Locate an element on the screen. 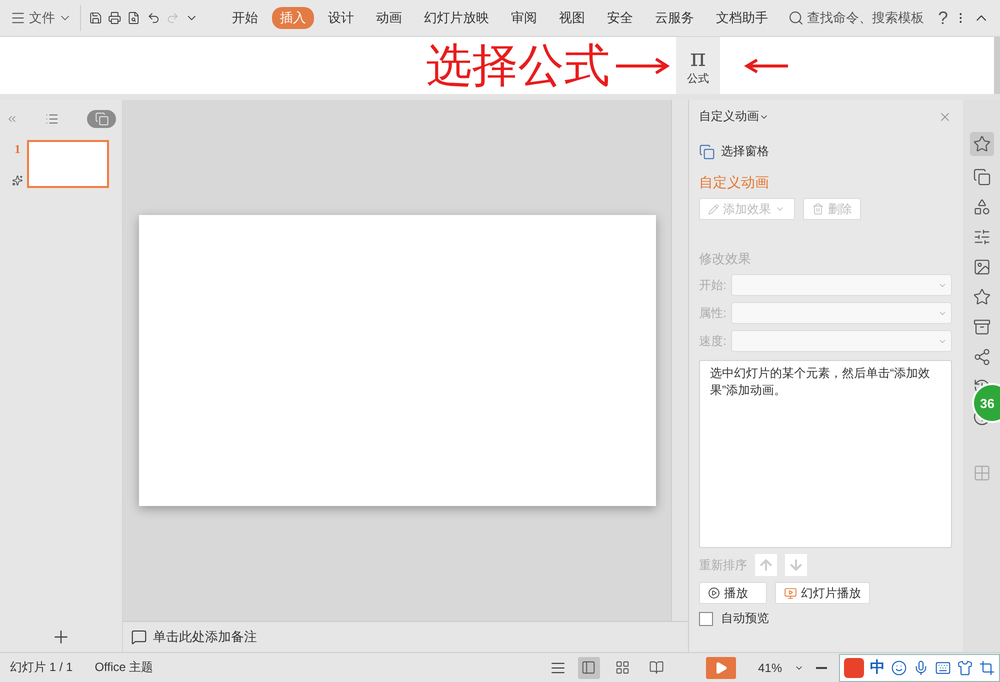  zoom-level: 41% is located at coordinates (770, 667).